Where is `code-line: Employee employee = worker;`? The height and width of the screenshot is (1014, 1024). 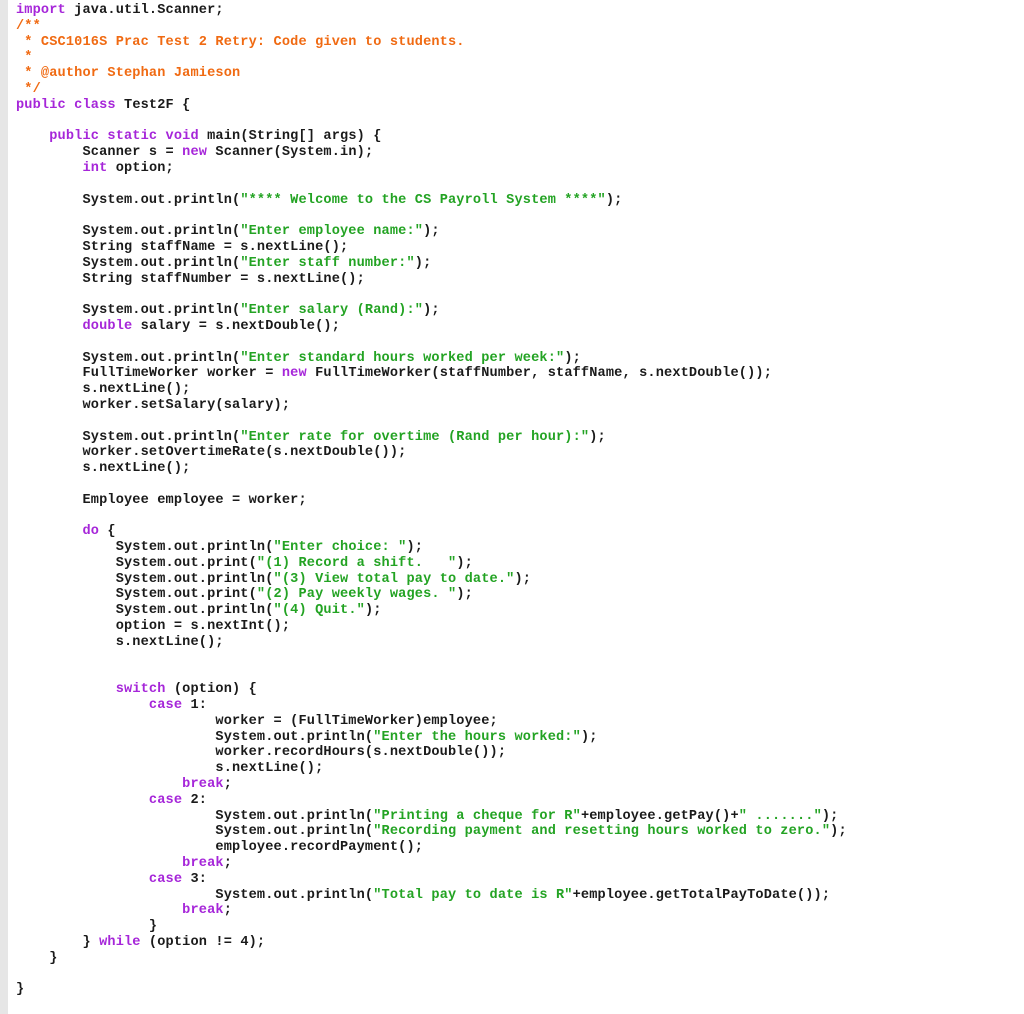 code-line: Employee employee = worker; is located at coordinates (431, 501).